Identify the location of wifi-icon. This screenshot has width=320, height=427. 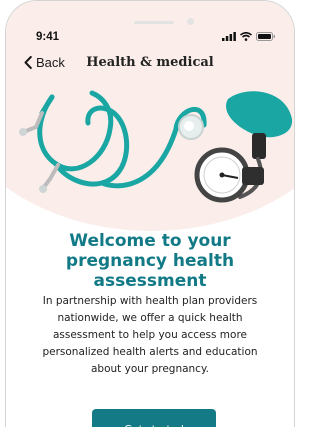
(246, 36).